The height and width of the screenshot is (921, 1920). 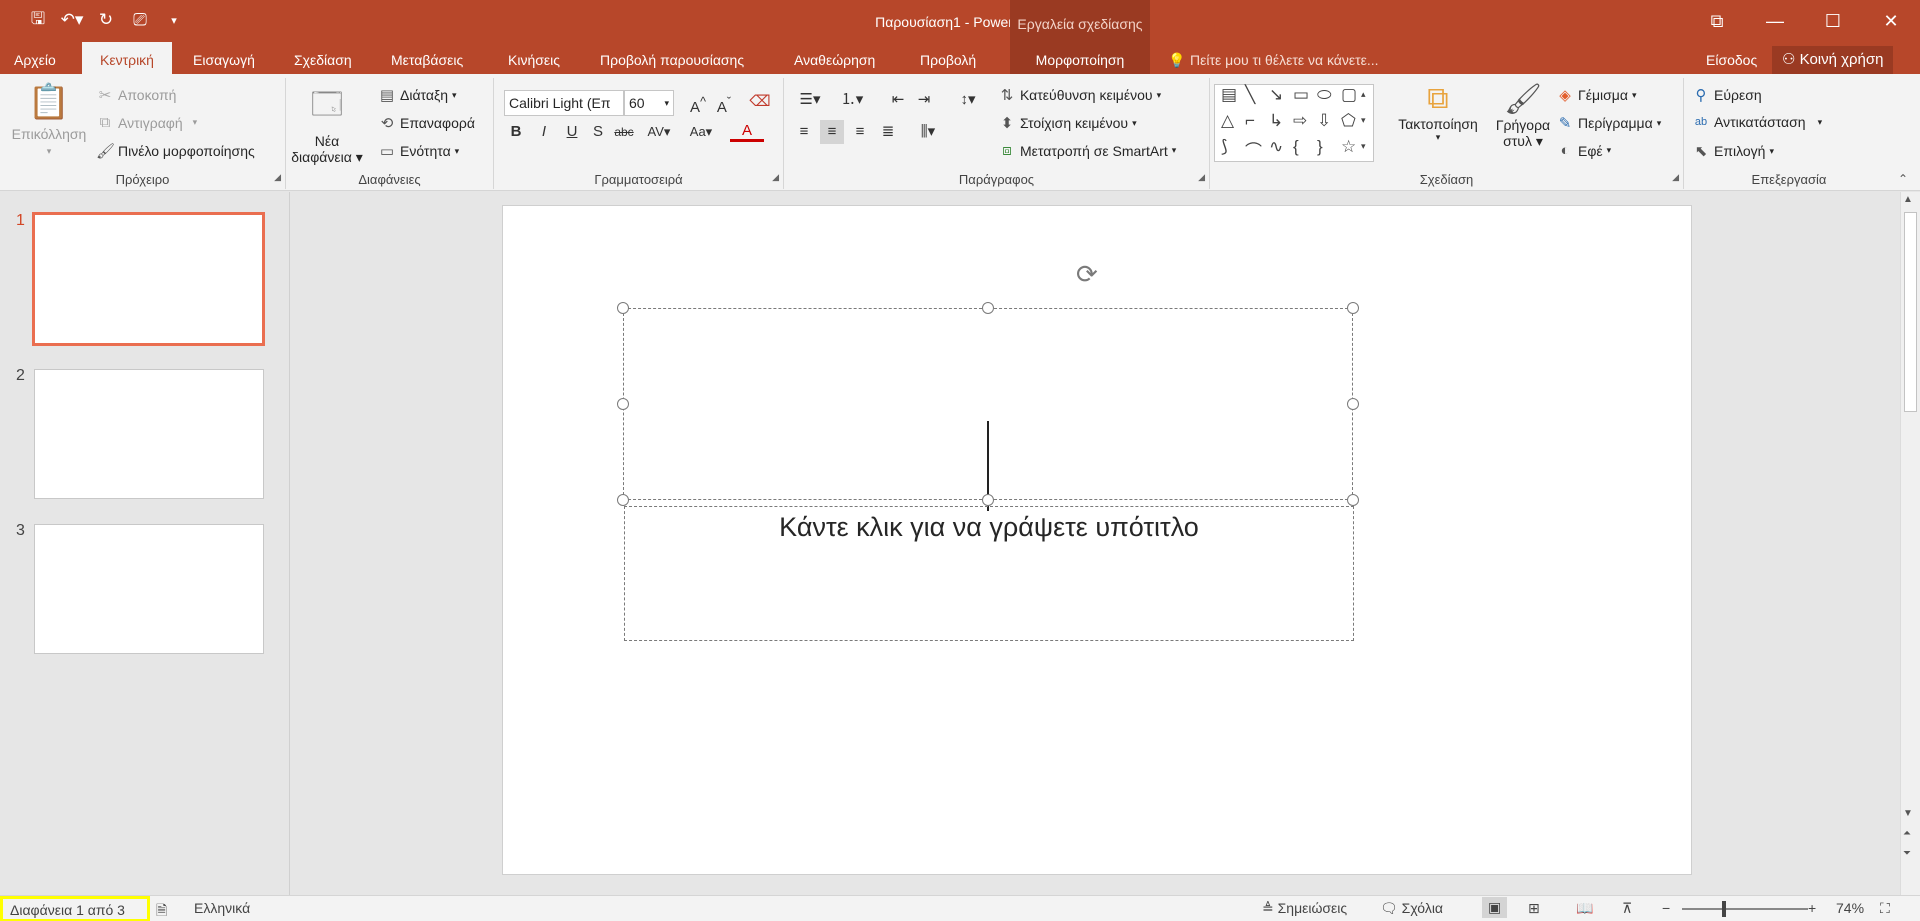 I want to click on customize-qat-icon: ▾, so click(x=174, y=20).